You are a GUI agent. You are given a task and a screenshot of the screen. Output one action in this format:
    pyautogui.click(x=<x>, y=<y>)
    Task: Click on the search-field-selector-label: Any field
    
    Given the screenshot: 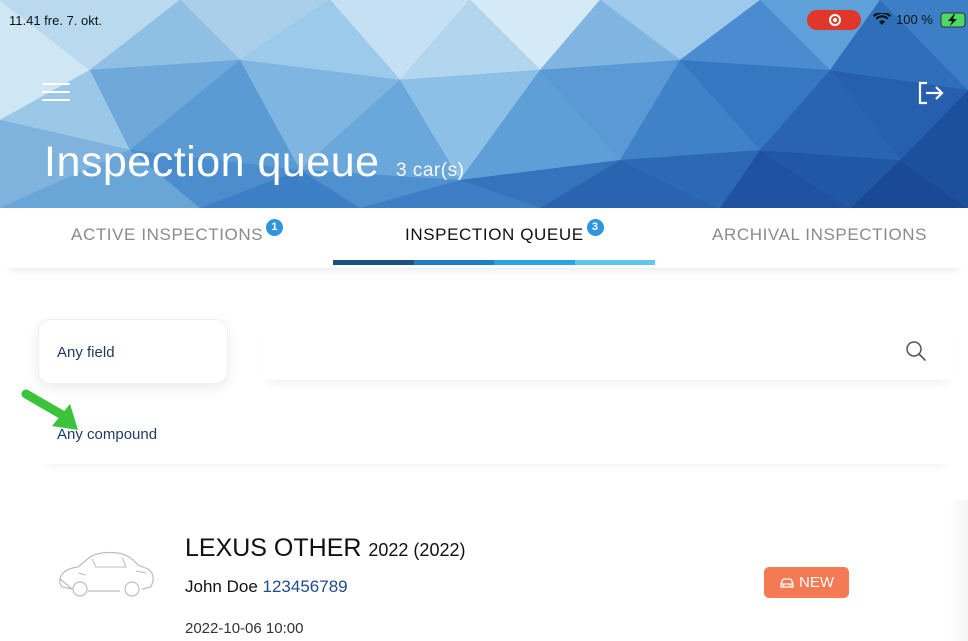 What is the action you would take?
    pyautogui.click(x=86, y=352)
    